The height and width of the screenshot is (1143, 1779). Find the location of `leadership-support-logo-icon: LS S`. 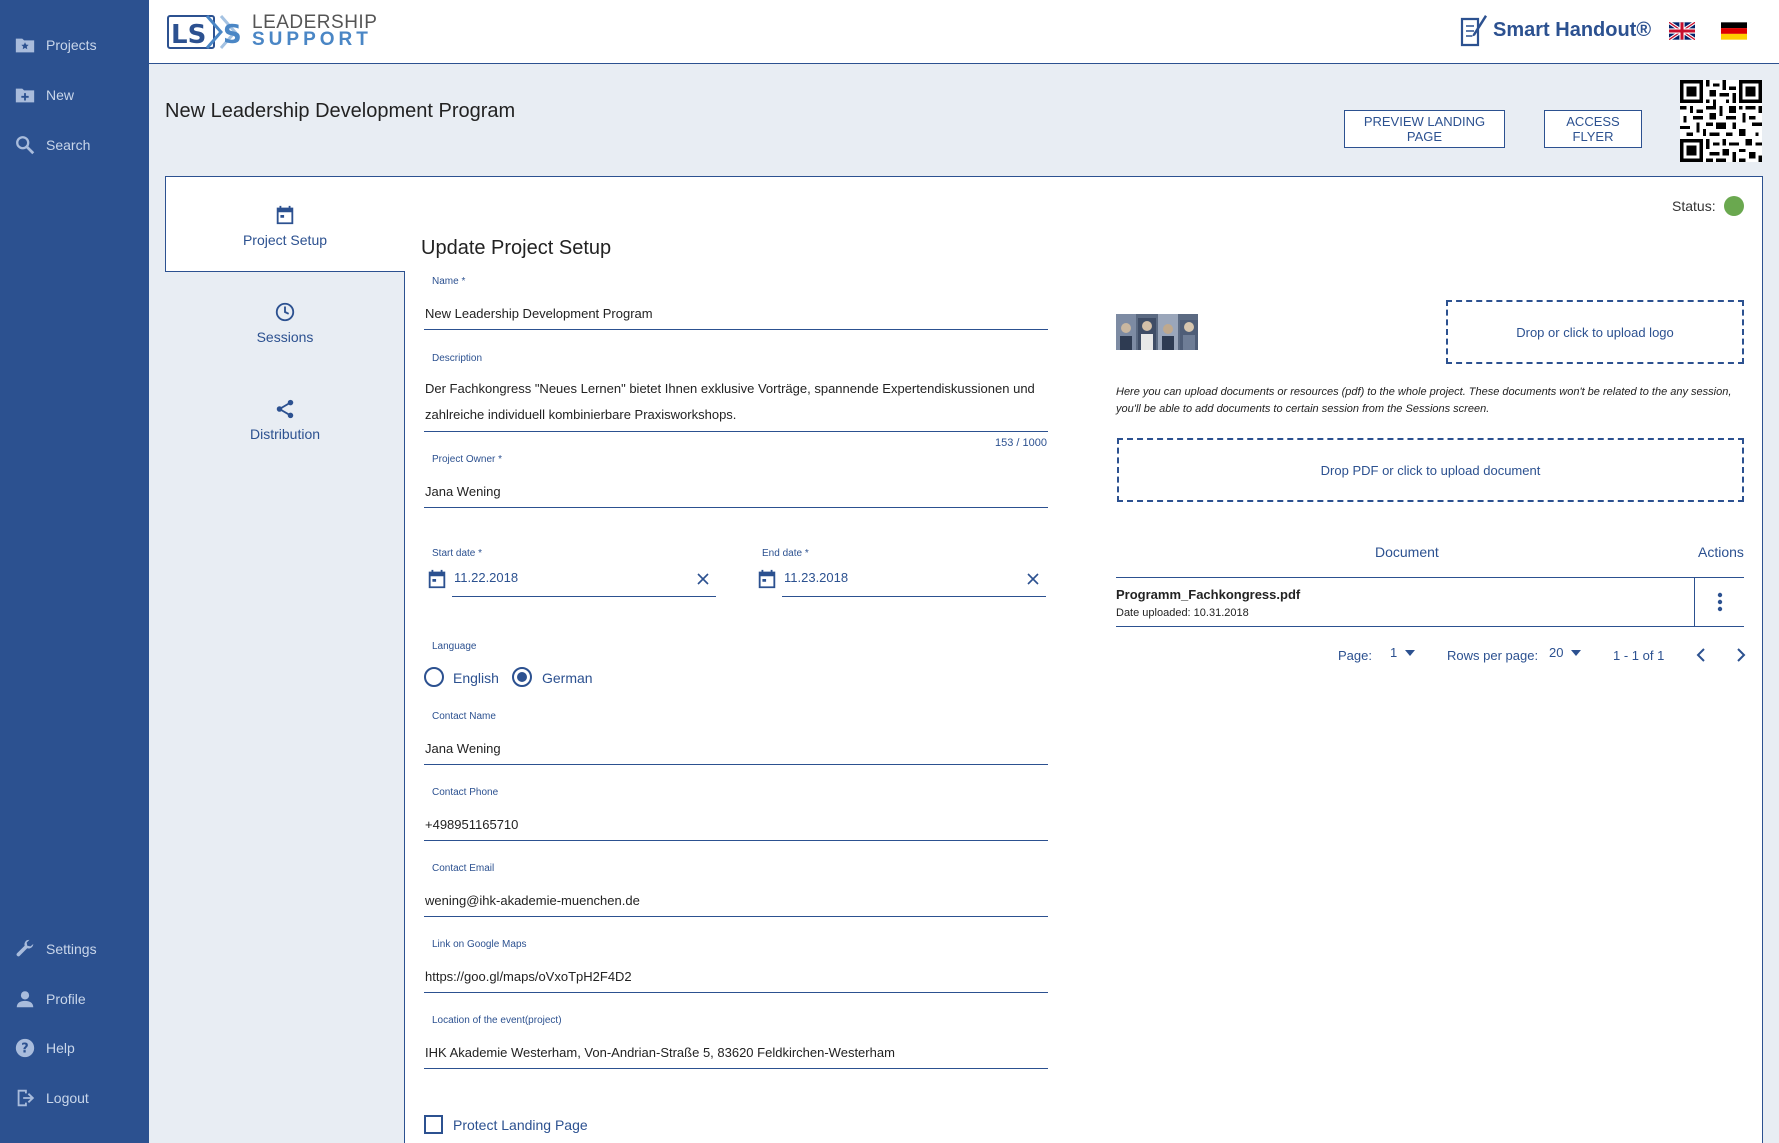

leadership-support-logo-icon: LS S is located at coordinates (204, 32).